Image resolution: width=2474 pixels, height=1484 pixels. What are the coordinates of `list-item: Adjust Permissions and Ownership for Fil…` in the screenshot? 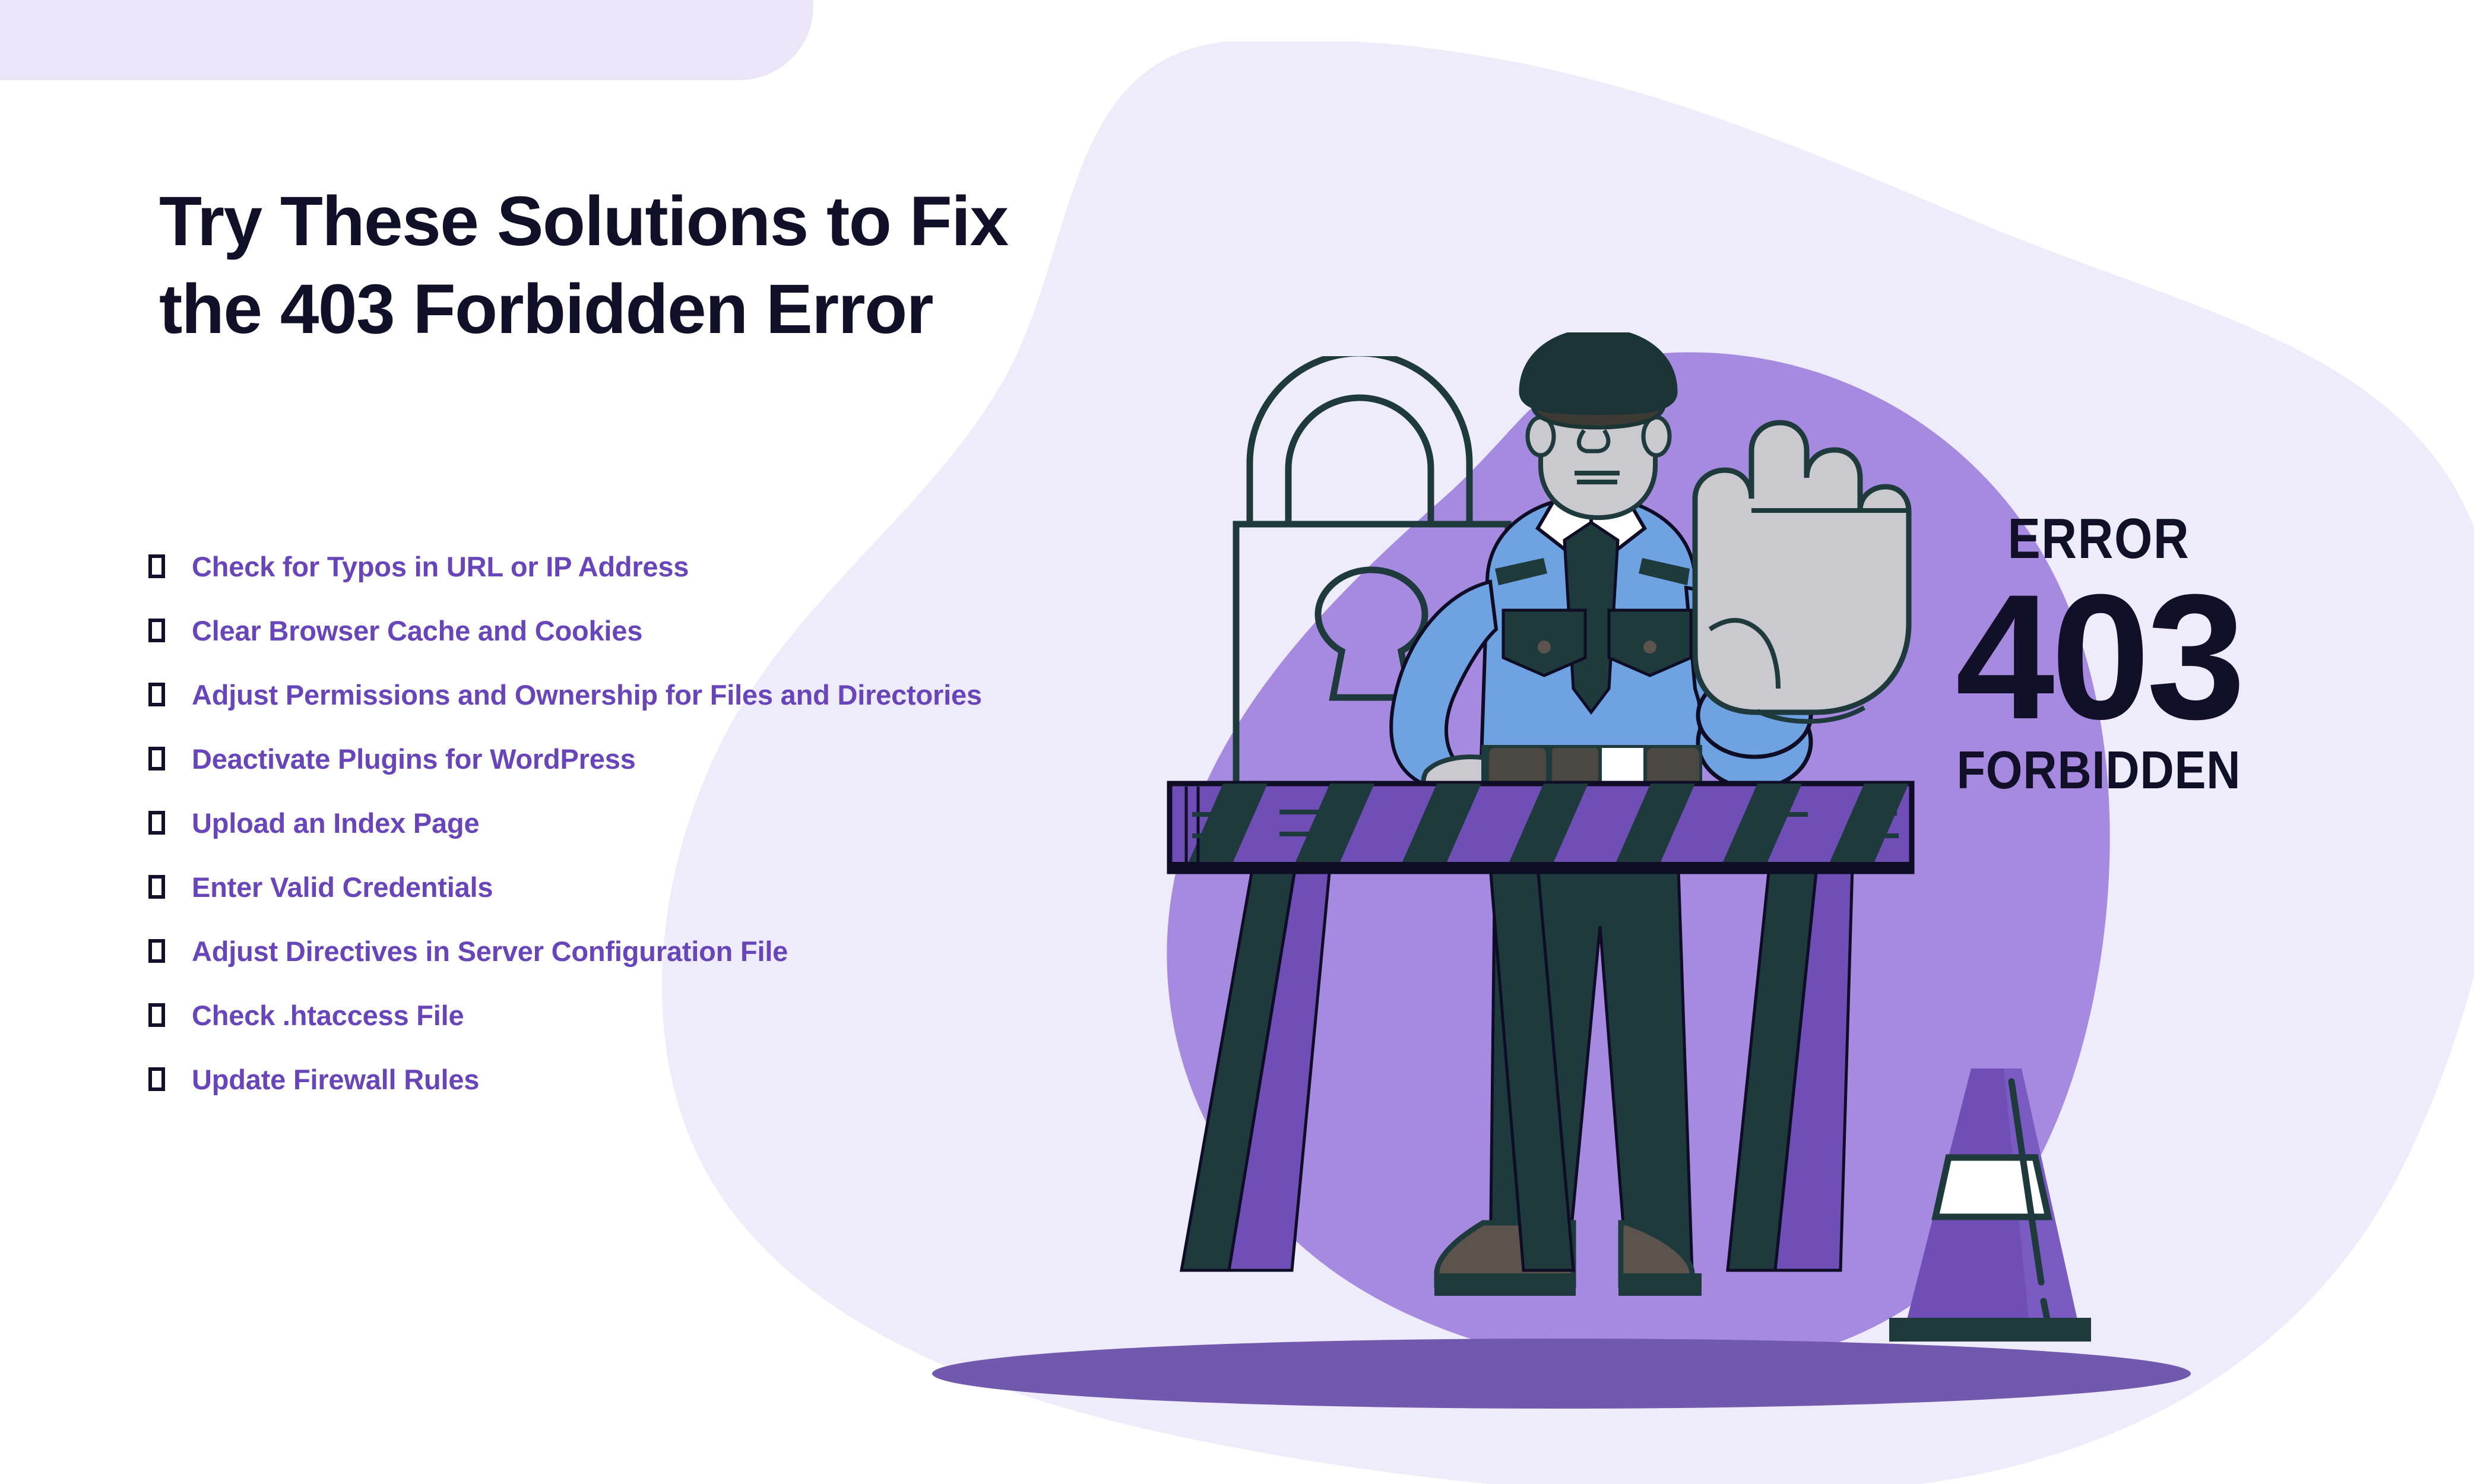 It's located at (565, 694).